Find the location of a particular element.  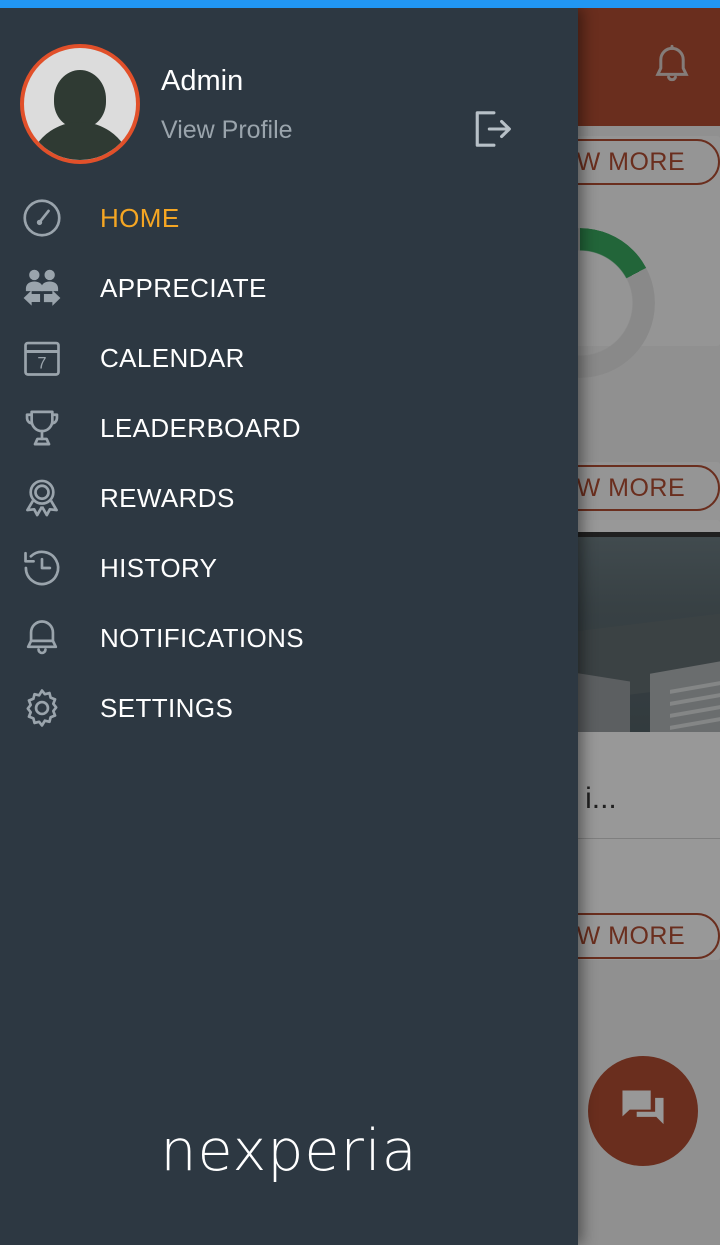

menu-item-label: SETTINGS is located at coordinates (167, 707).